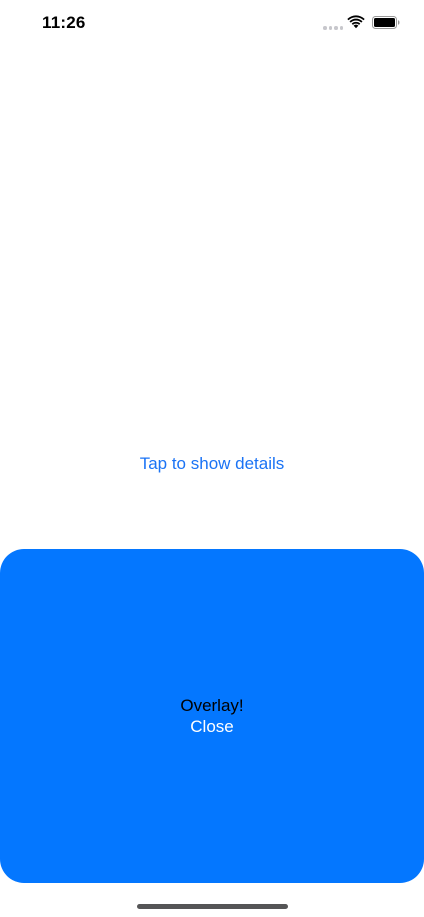 This screenshot has height=917, width=424. I want to click on battery-icon, so click(386, 22).